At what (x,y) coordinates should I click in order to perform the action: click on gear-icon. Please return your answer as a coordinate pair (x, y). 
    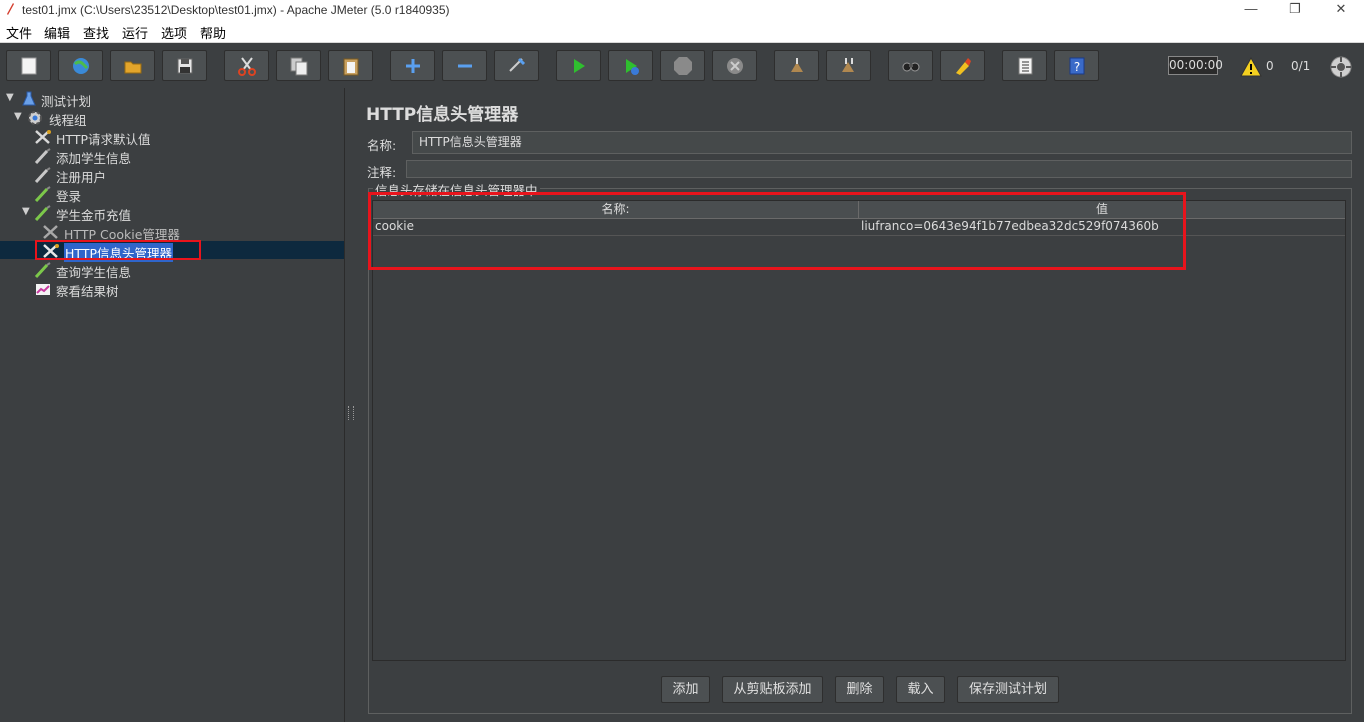
    Looking at the image, I should click on (35, 118).